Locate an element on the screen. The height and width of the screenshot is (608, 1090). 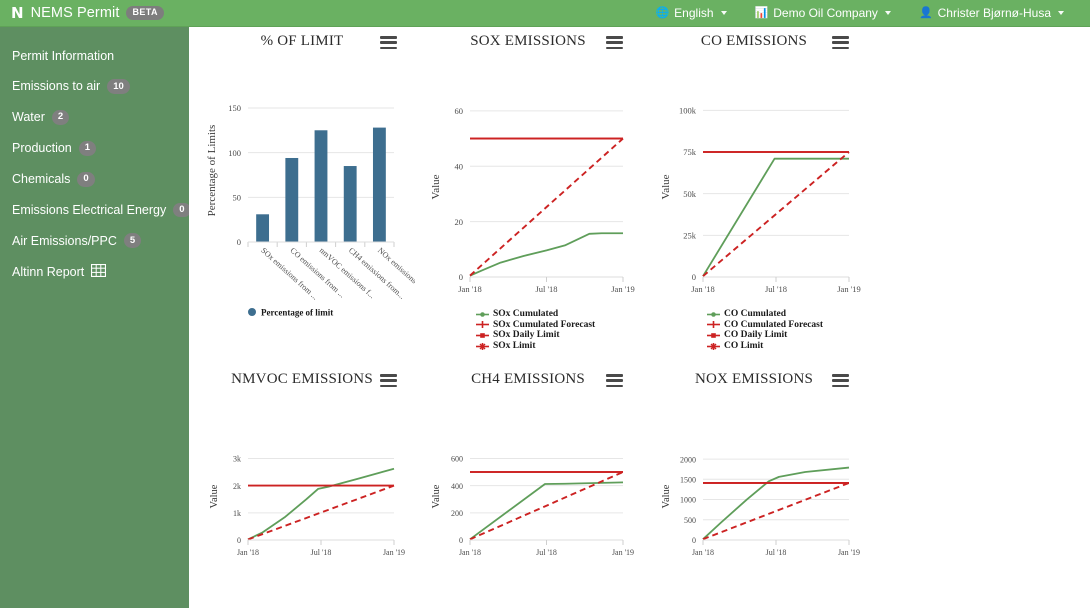
svg-text: 75k is located at coordinates (690, 152).